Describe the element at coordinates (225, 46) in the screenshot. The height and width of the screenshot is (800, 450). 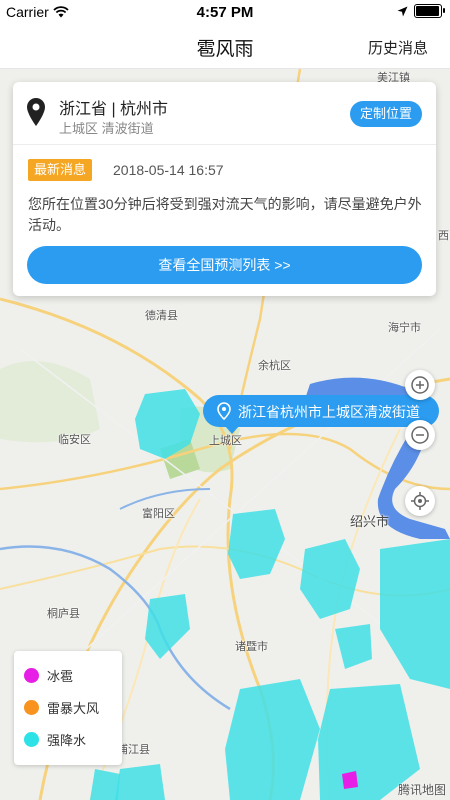
I see `nav-bar: 雹风雨 历史消息` at that location.